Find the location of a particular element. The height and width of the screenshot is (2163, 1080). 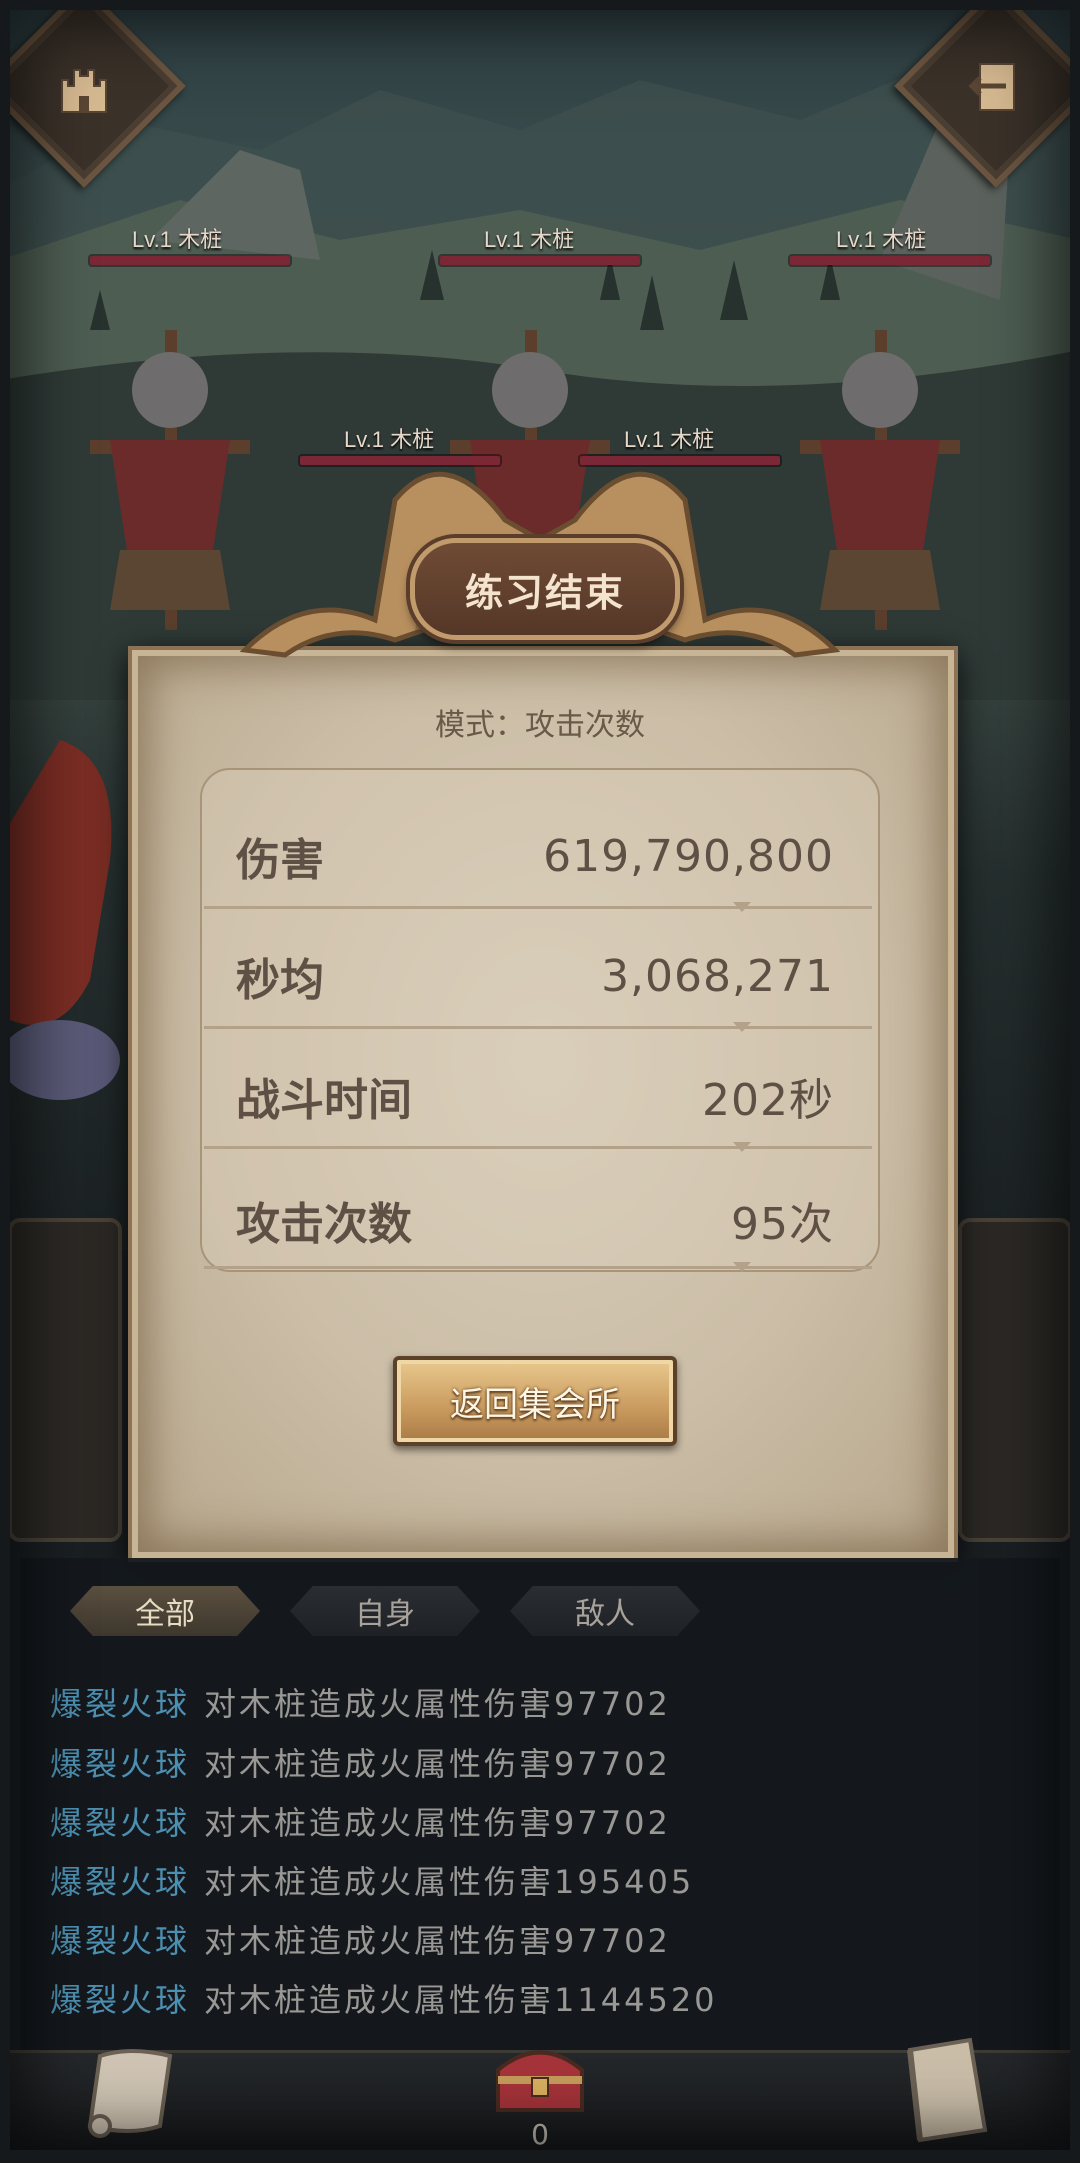

book-icon is located at coordinates (945, 2090).